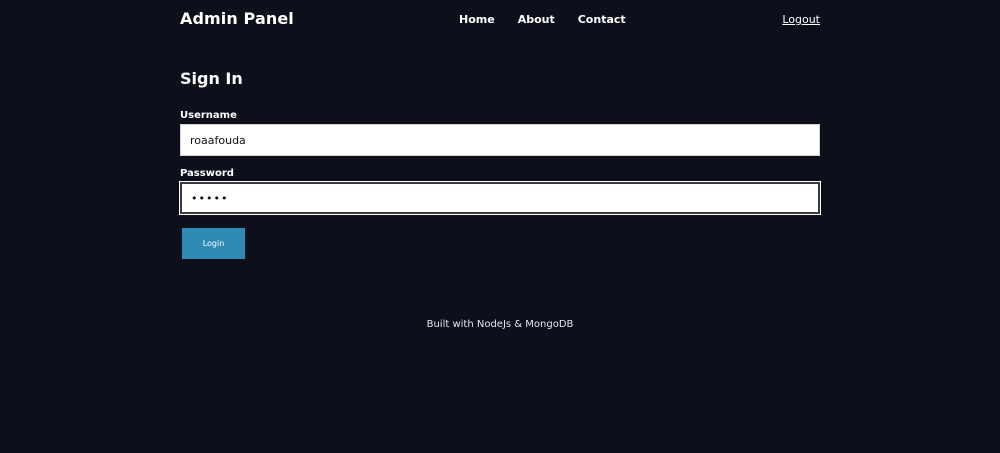 The image size is (1000, 453). I want to click on username-input, so click(500, 140).